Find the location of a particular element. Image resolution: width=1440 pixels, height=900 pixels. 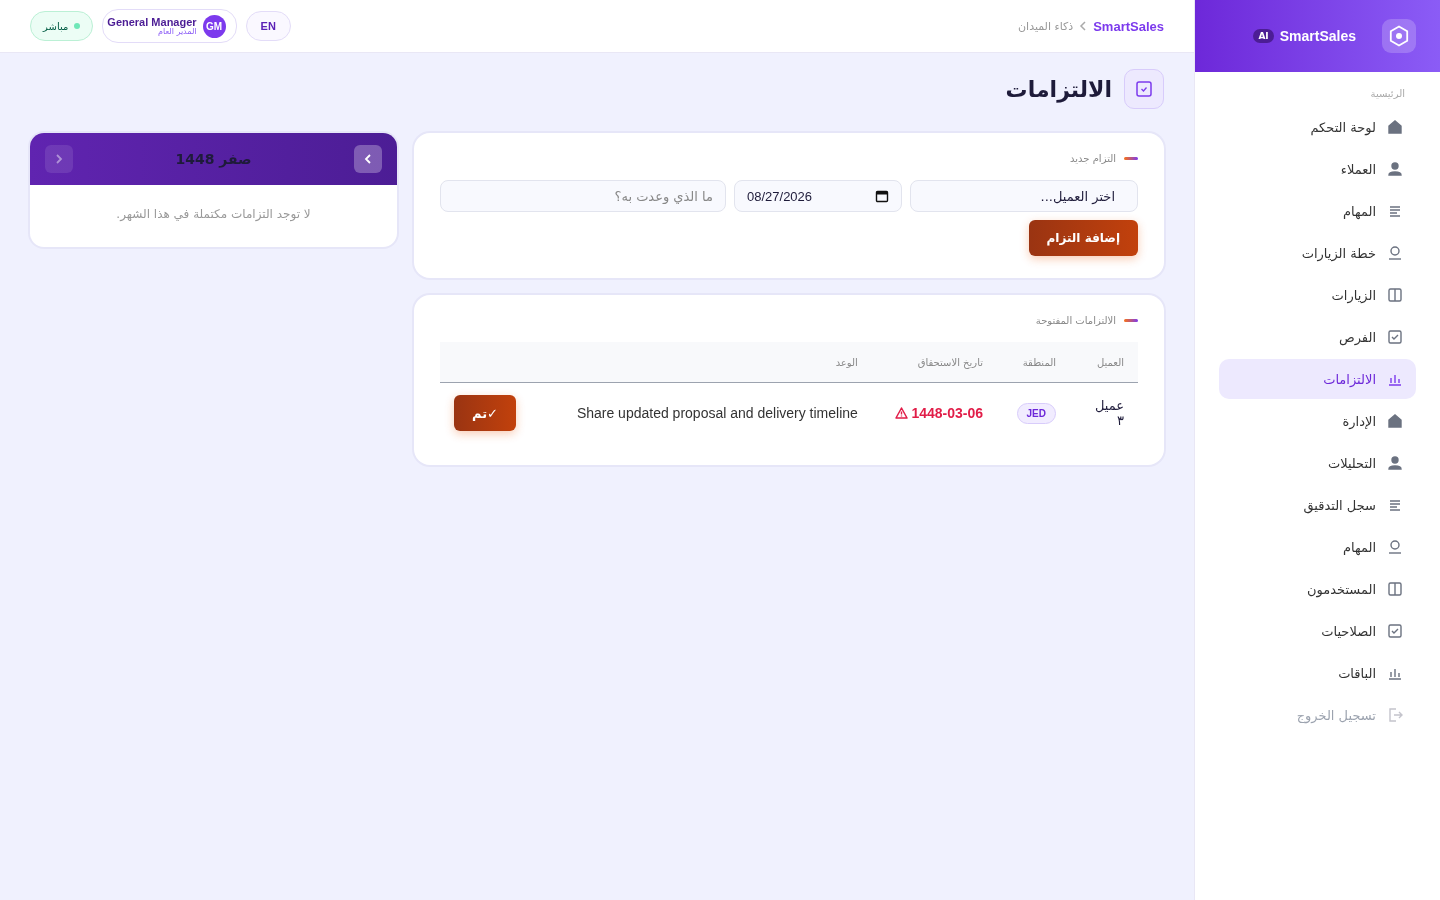

language-button: EN is located at coordinates (268, 26).